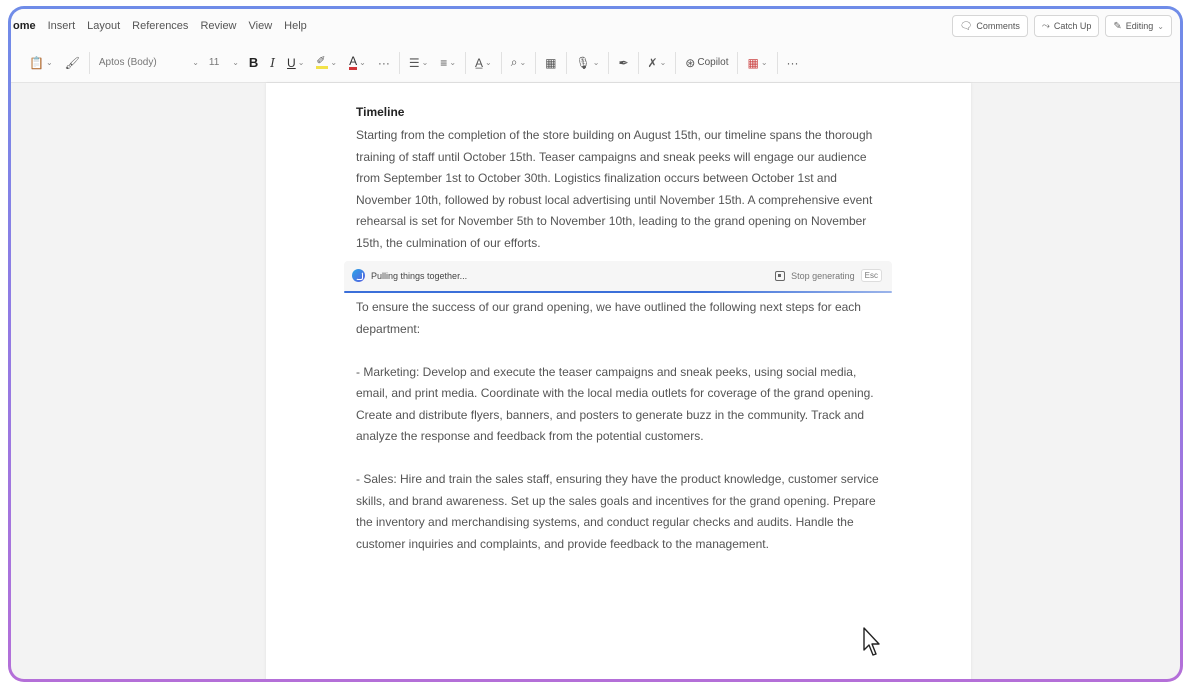 This screenshot has width=1193, height=688. Describe the element at coordinates (261, 26) in the screenshot. I see `tab-view: View` at that location.